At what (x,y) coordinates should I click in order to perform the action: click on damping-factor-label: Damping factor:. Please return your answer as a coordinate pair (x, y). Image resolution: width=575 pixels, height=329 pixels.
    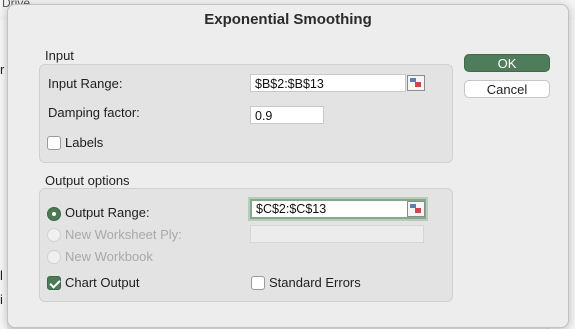
    Looking at the image, I should click on (94, 112).